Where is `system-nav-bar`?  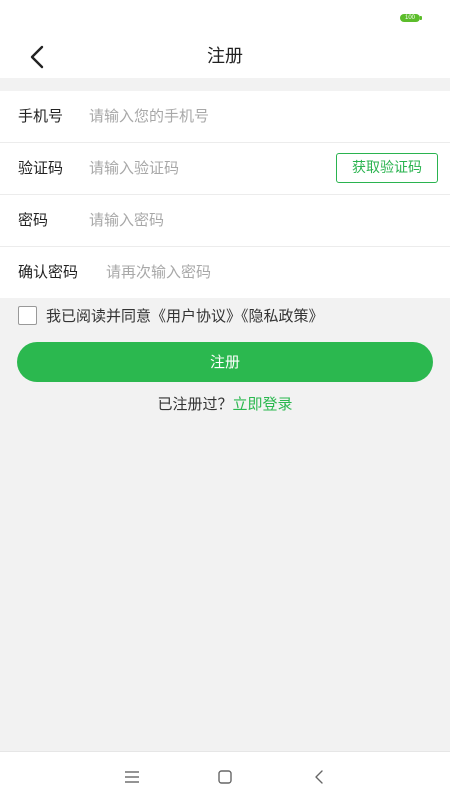 system-nav-bar is located at coordinates (225, 775).